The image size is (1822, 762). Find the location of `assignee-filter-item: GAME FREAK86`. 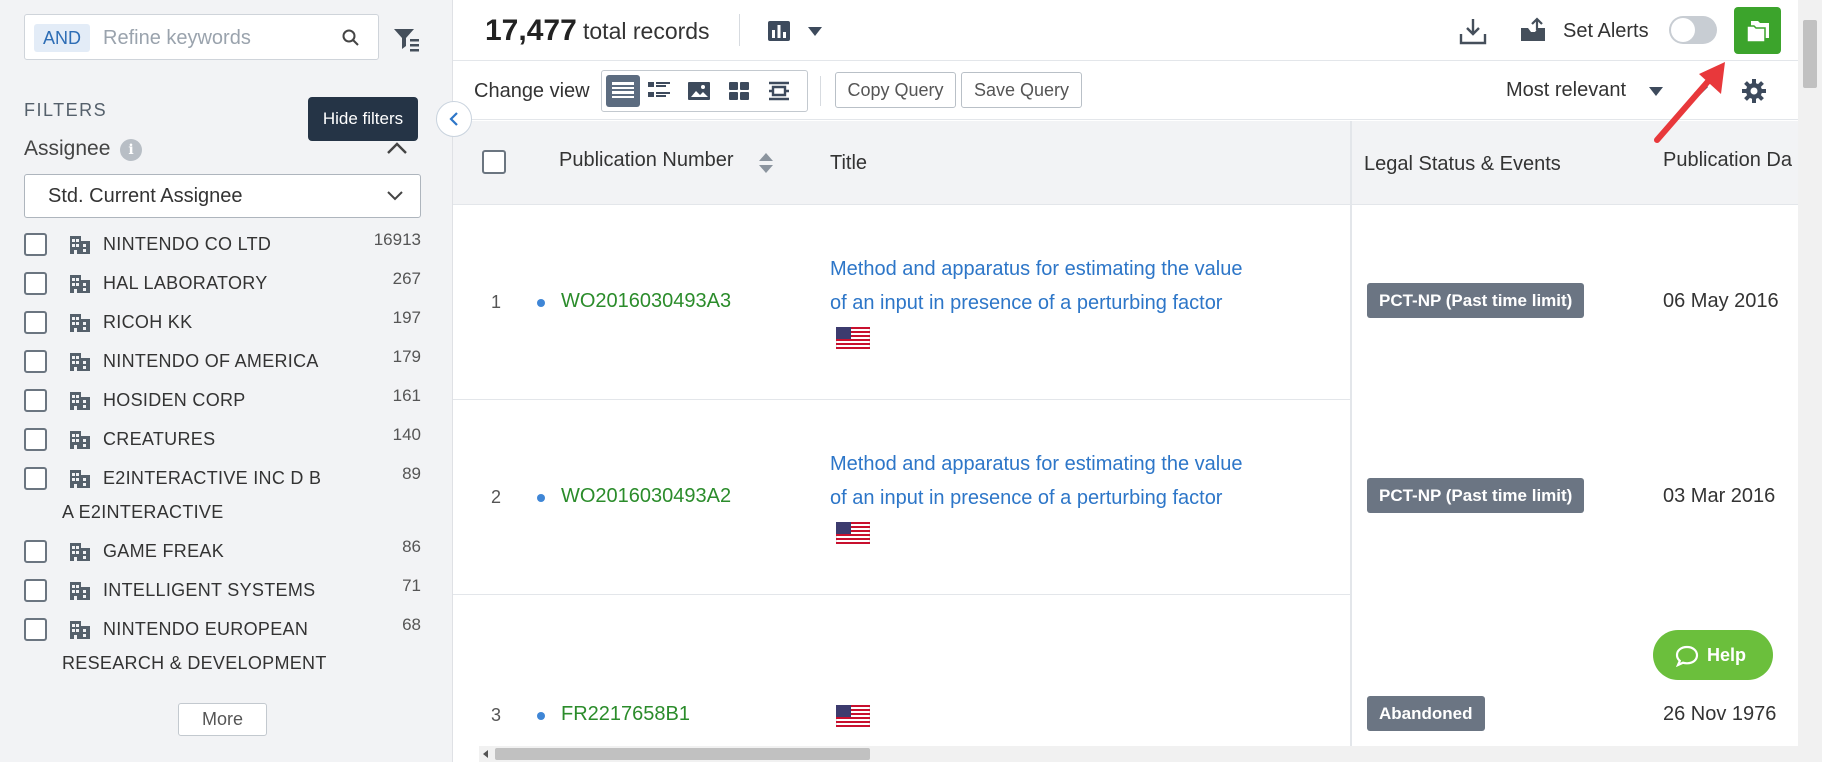

assignee-filter-item: GAME FREAK86 is located at coordinates (222, 554).